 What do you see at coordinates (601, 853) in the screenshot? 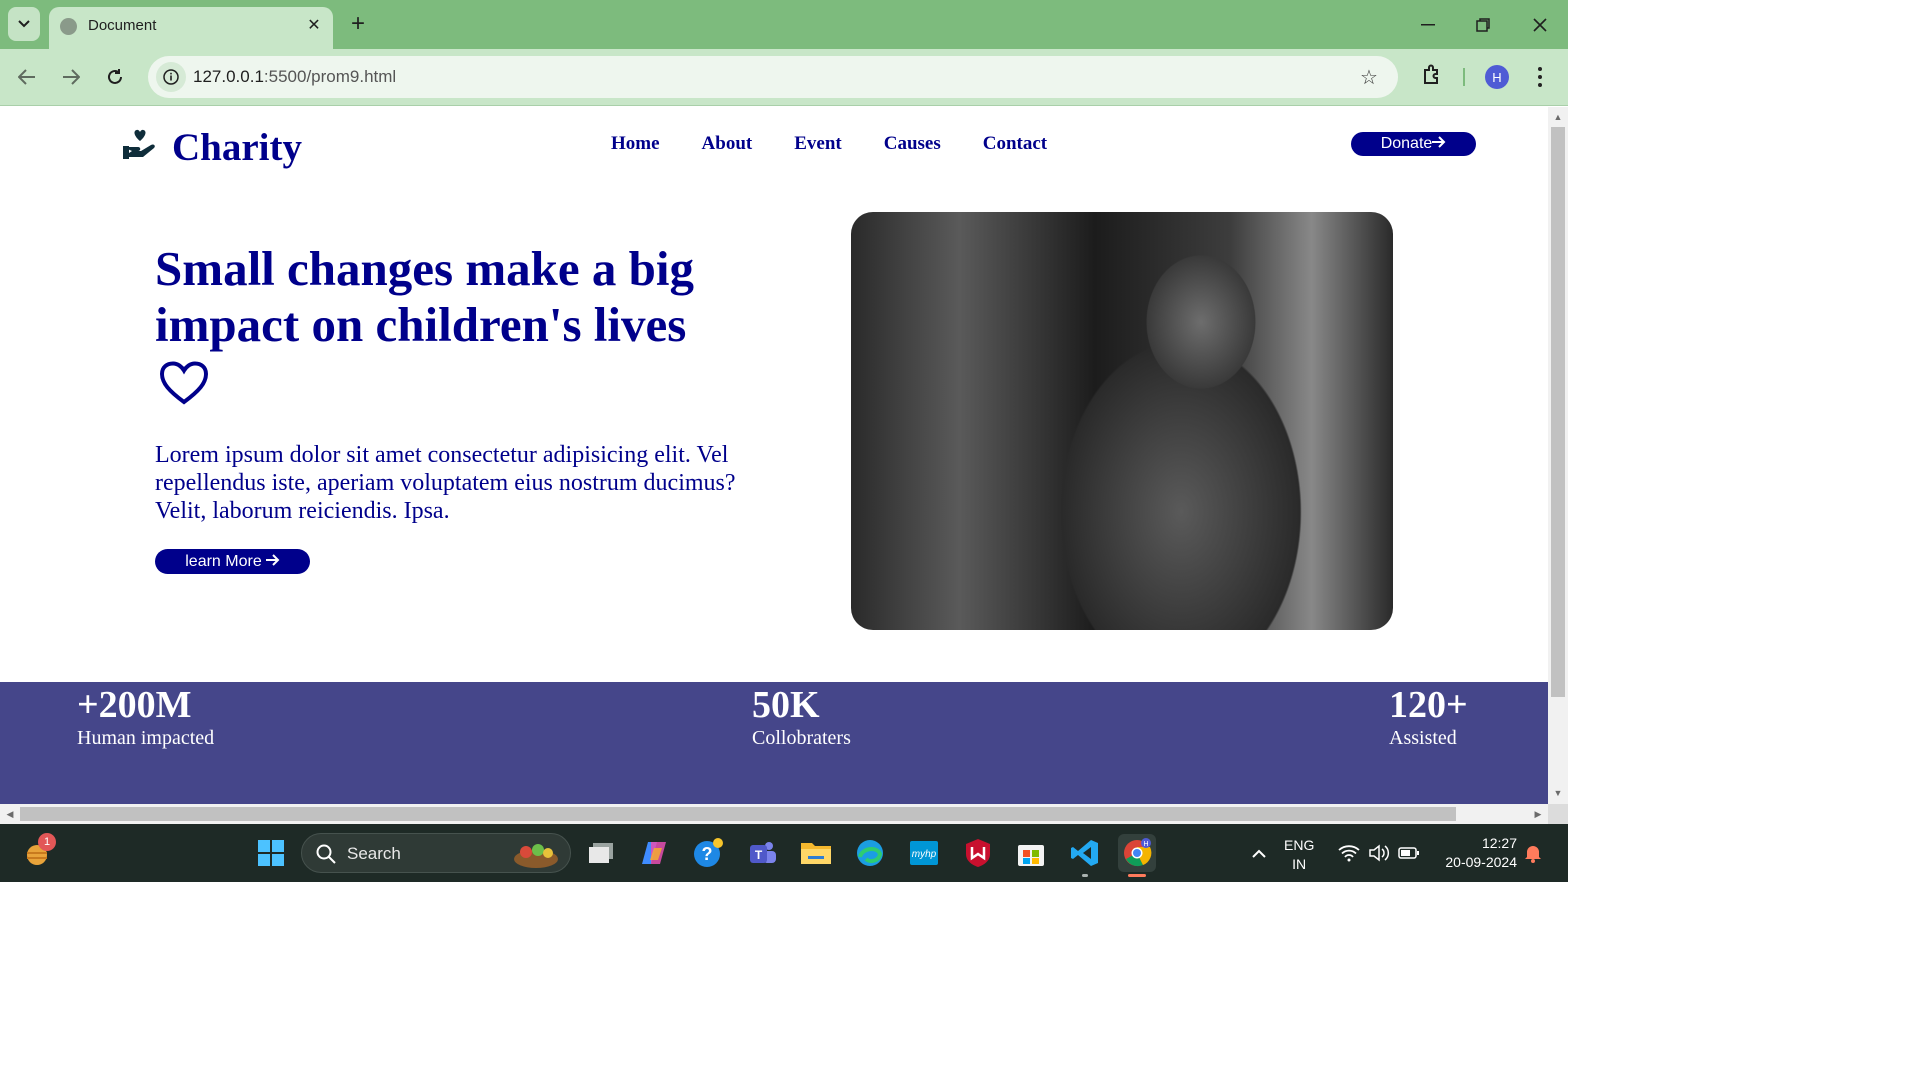
I see `task-view-icon` at bounding box center [601, 853].